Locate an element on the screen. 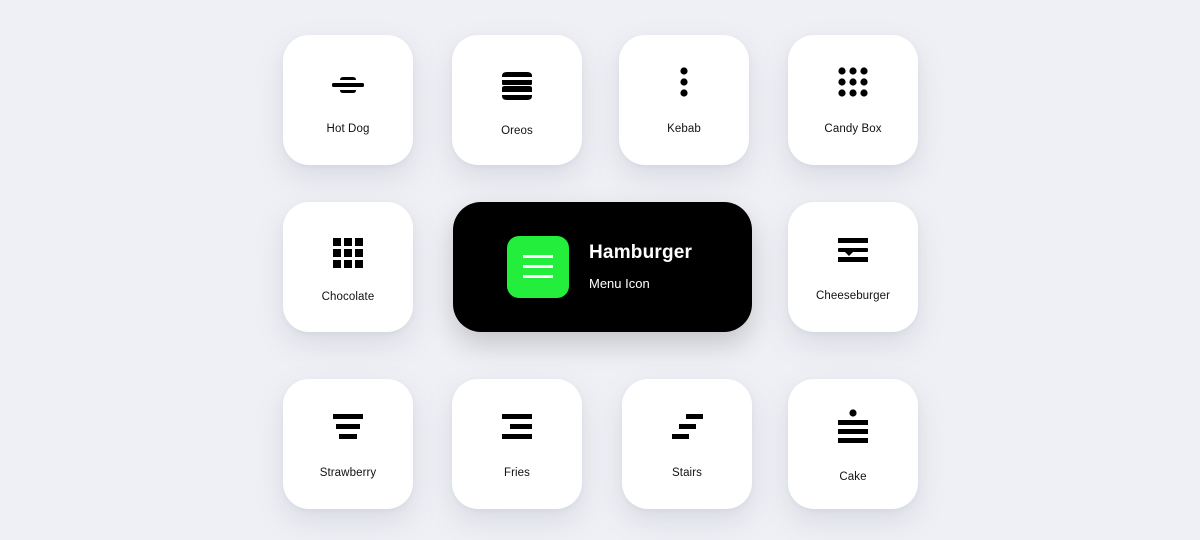 The height and width of the screenshot is (540, 1200). card-kebab: Kebab is located at coordinates (684, 100).